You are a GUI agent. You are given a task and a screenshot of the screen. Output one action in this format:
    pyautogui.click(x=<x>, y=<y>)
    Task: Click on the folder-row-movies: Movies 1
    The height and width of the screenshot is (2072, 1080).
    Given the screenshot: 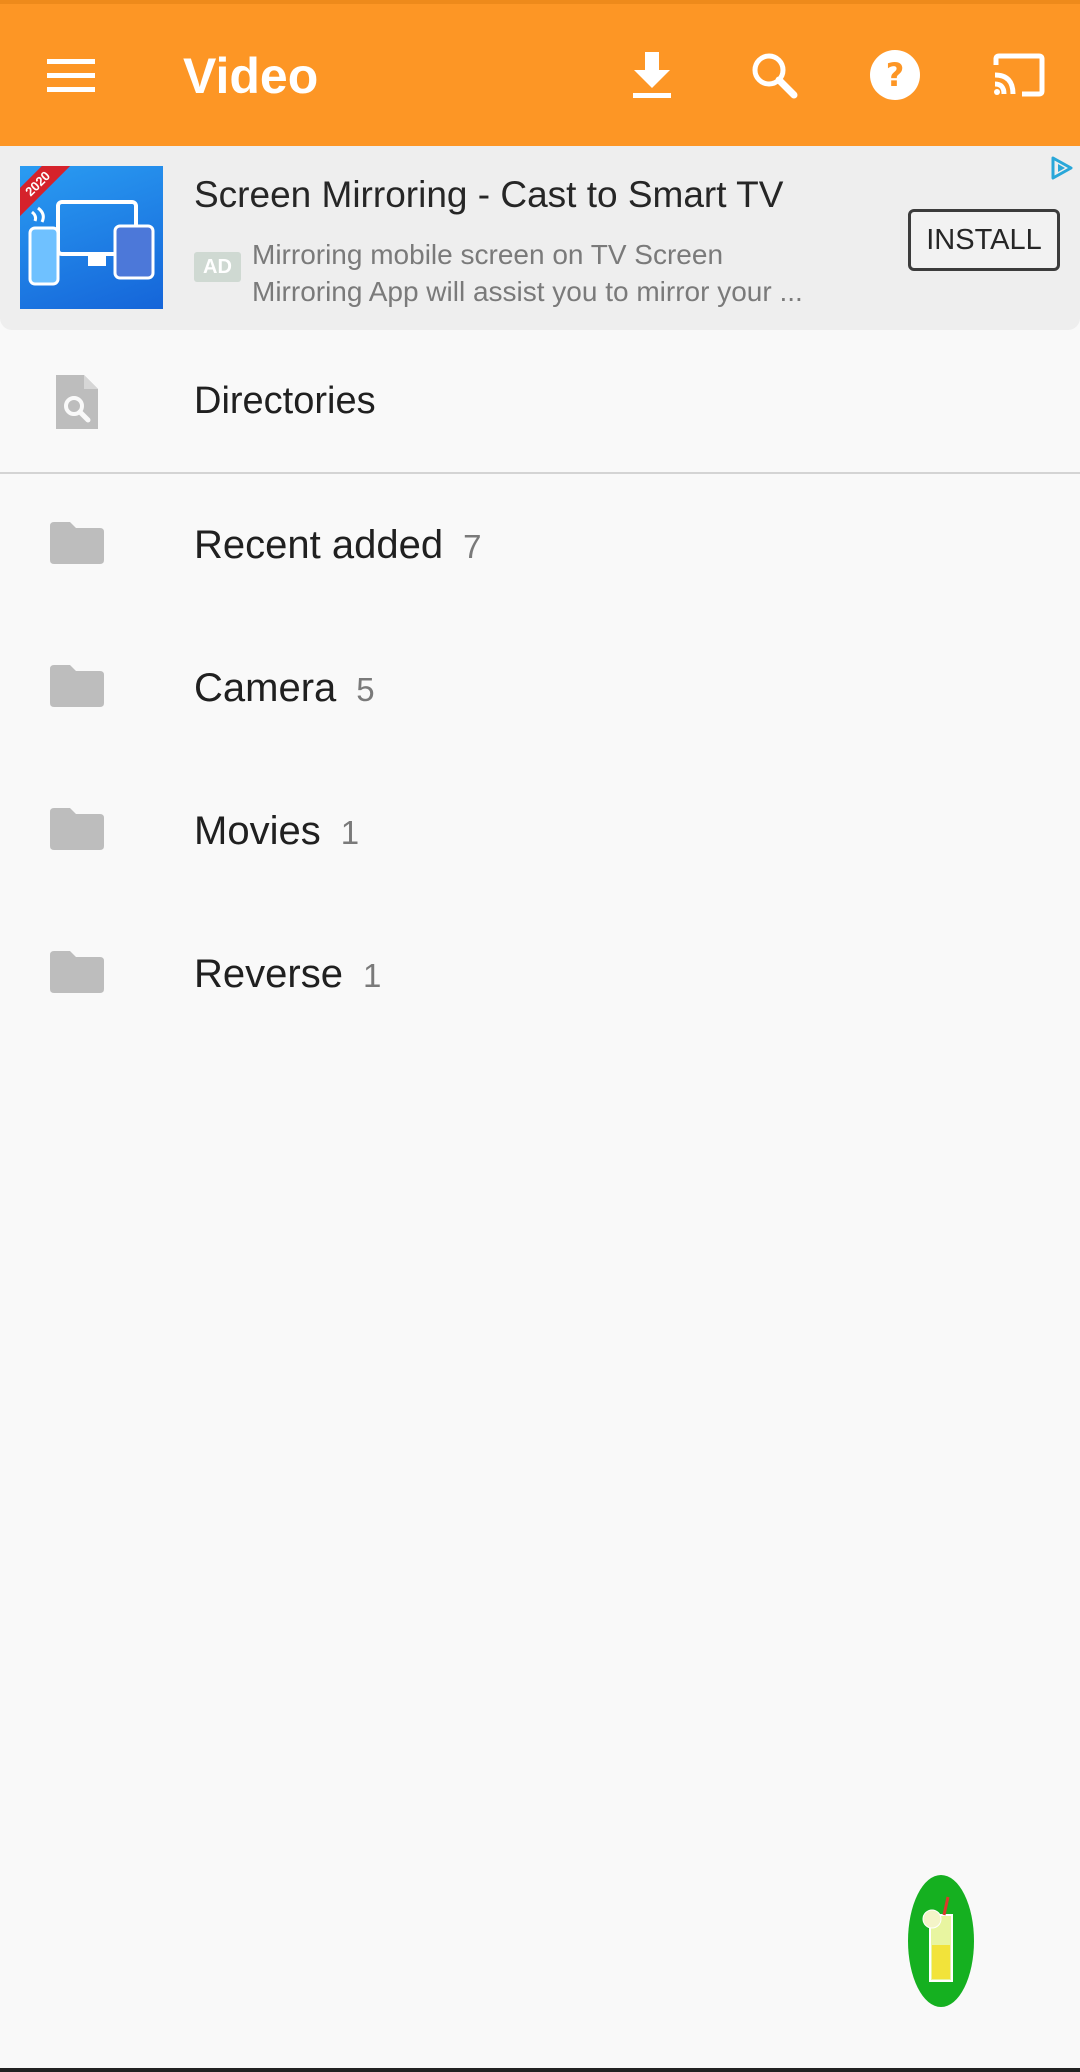 What is the action you would take?
    pyautogui.click(x=540, y=832)
    